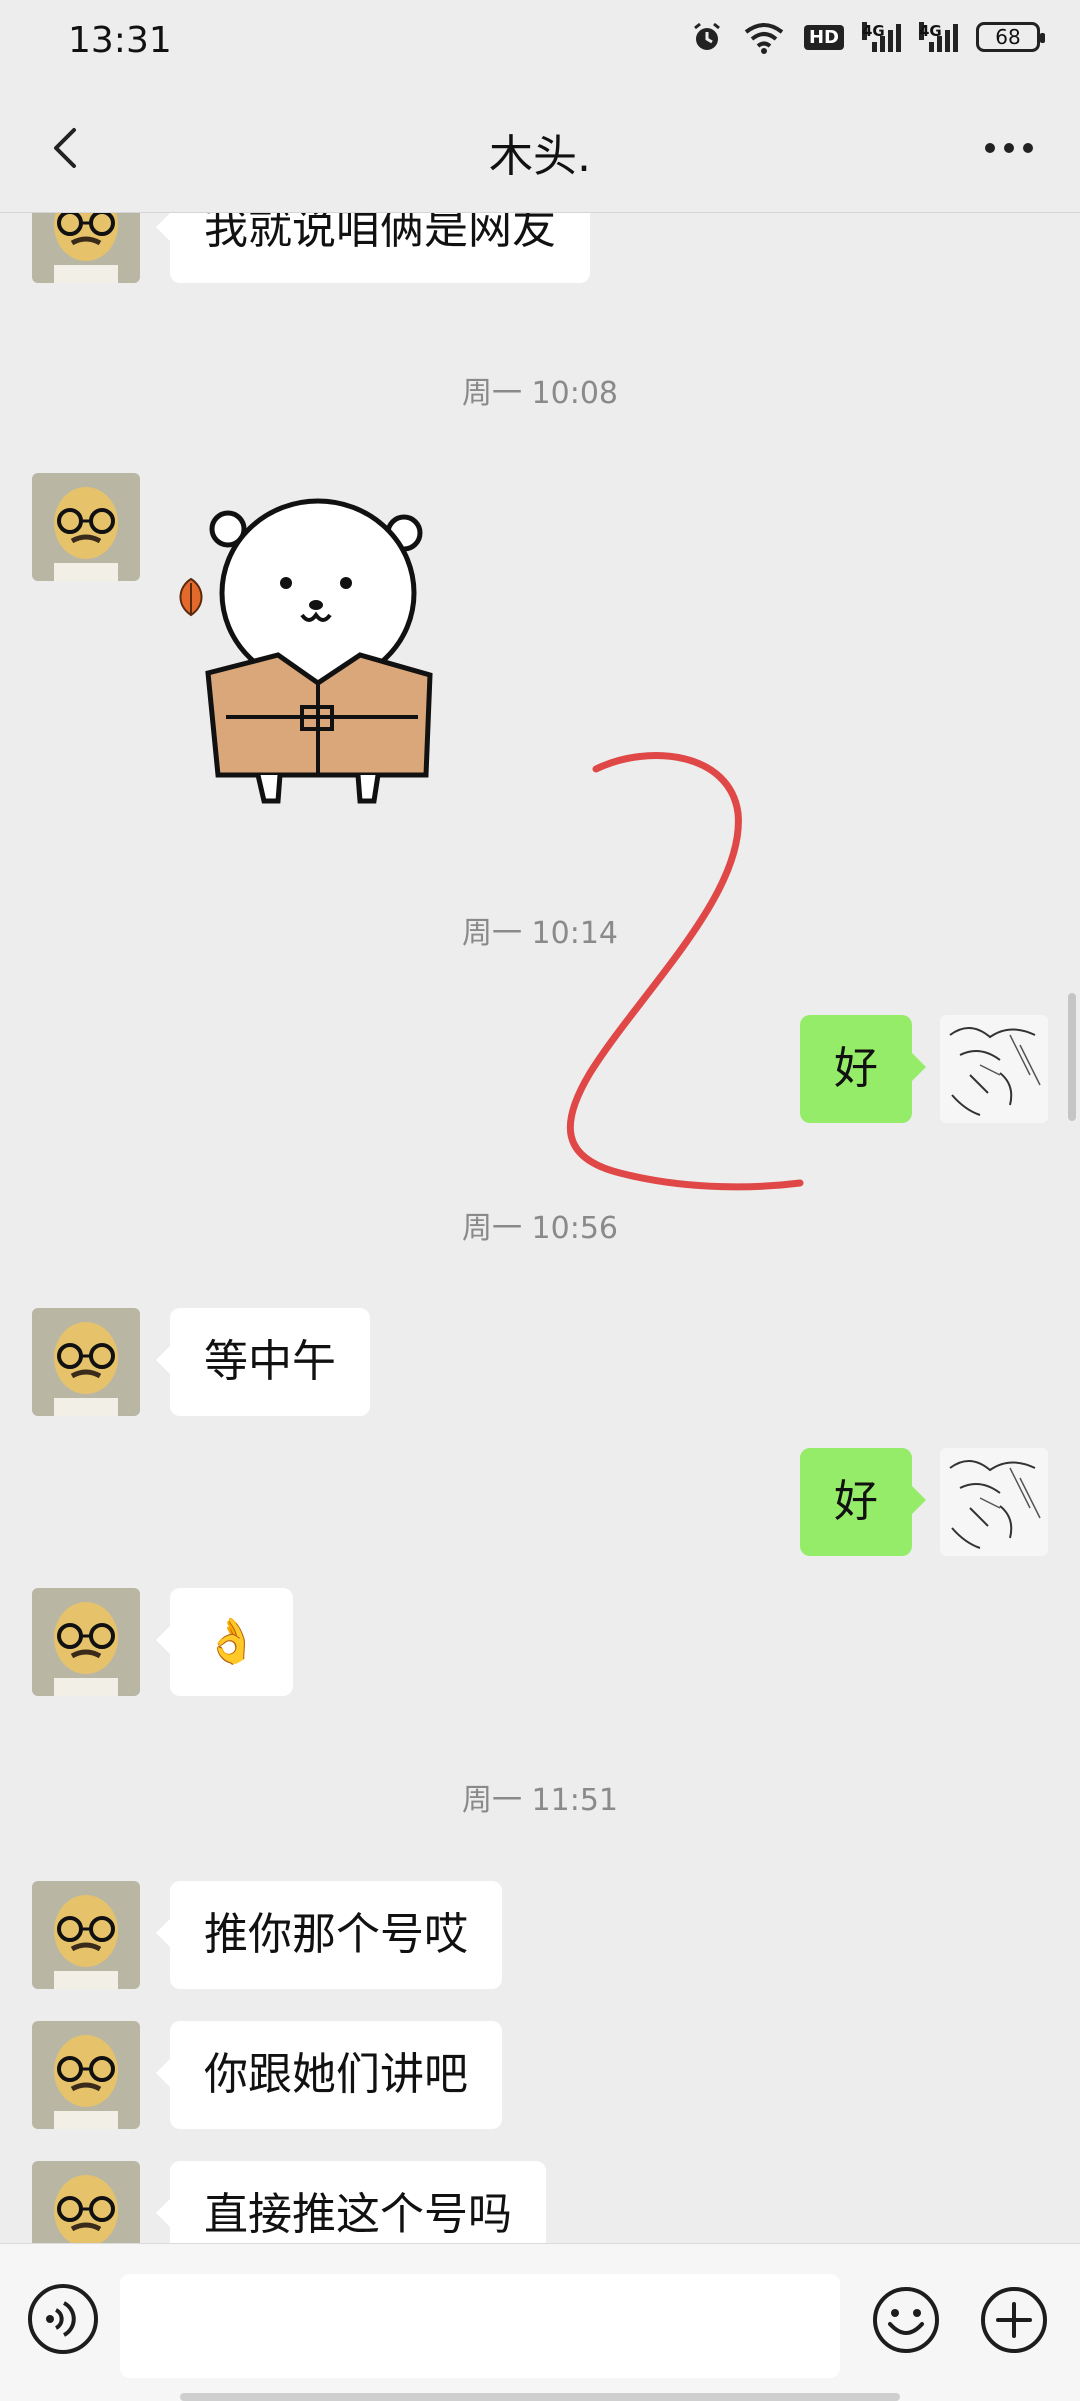 This screenshot has height=2401, width=1080. Describe the element at coordinates (906, 2320) in the screenshot. I see `emoji-button` at that location.